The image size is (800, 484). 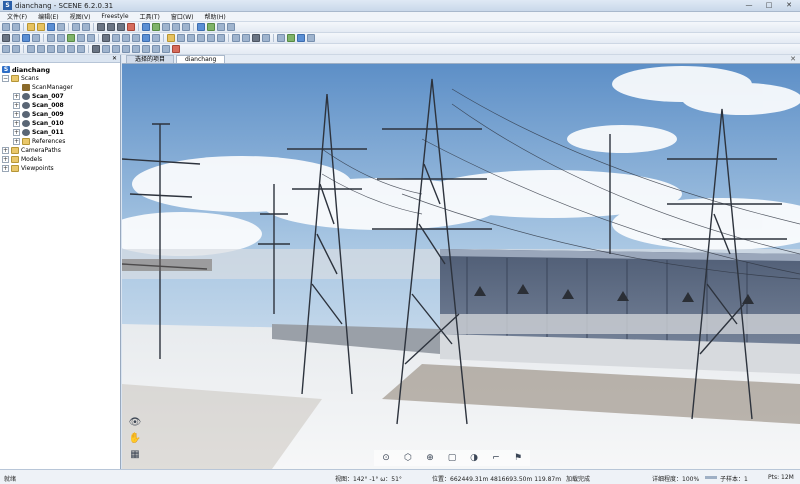 What do you see at coordinates (201, 27) in the screenshot?
I see `help-icon` at bounding box center [201, 27].